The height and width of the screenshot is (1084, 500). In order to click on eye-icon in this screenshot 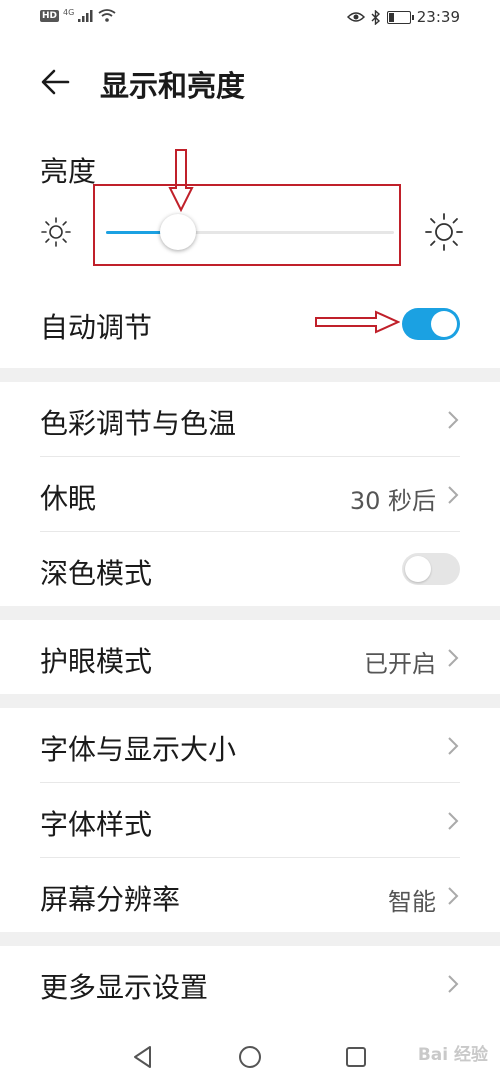, I will do `click(355, 17)`.